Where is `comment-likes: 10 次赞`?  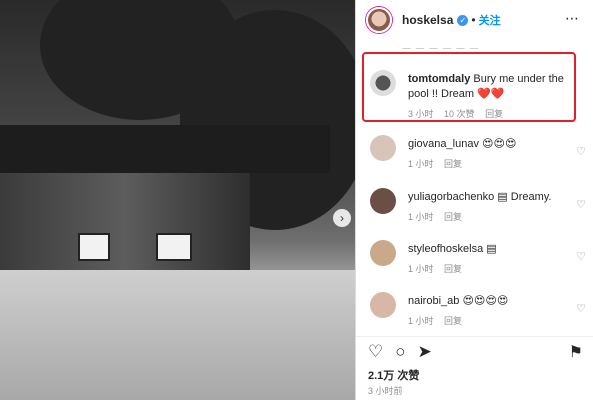
comment-likes: 10 次赞 is located at coordinates (459, 114).